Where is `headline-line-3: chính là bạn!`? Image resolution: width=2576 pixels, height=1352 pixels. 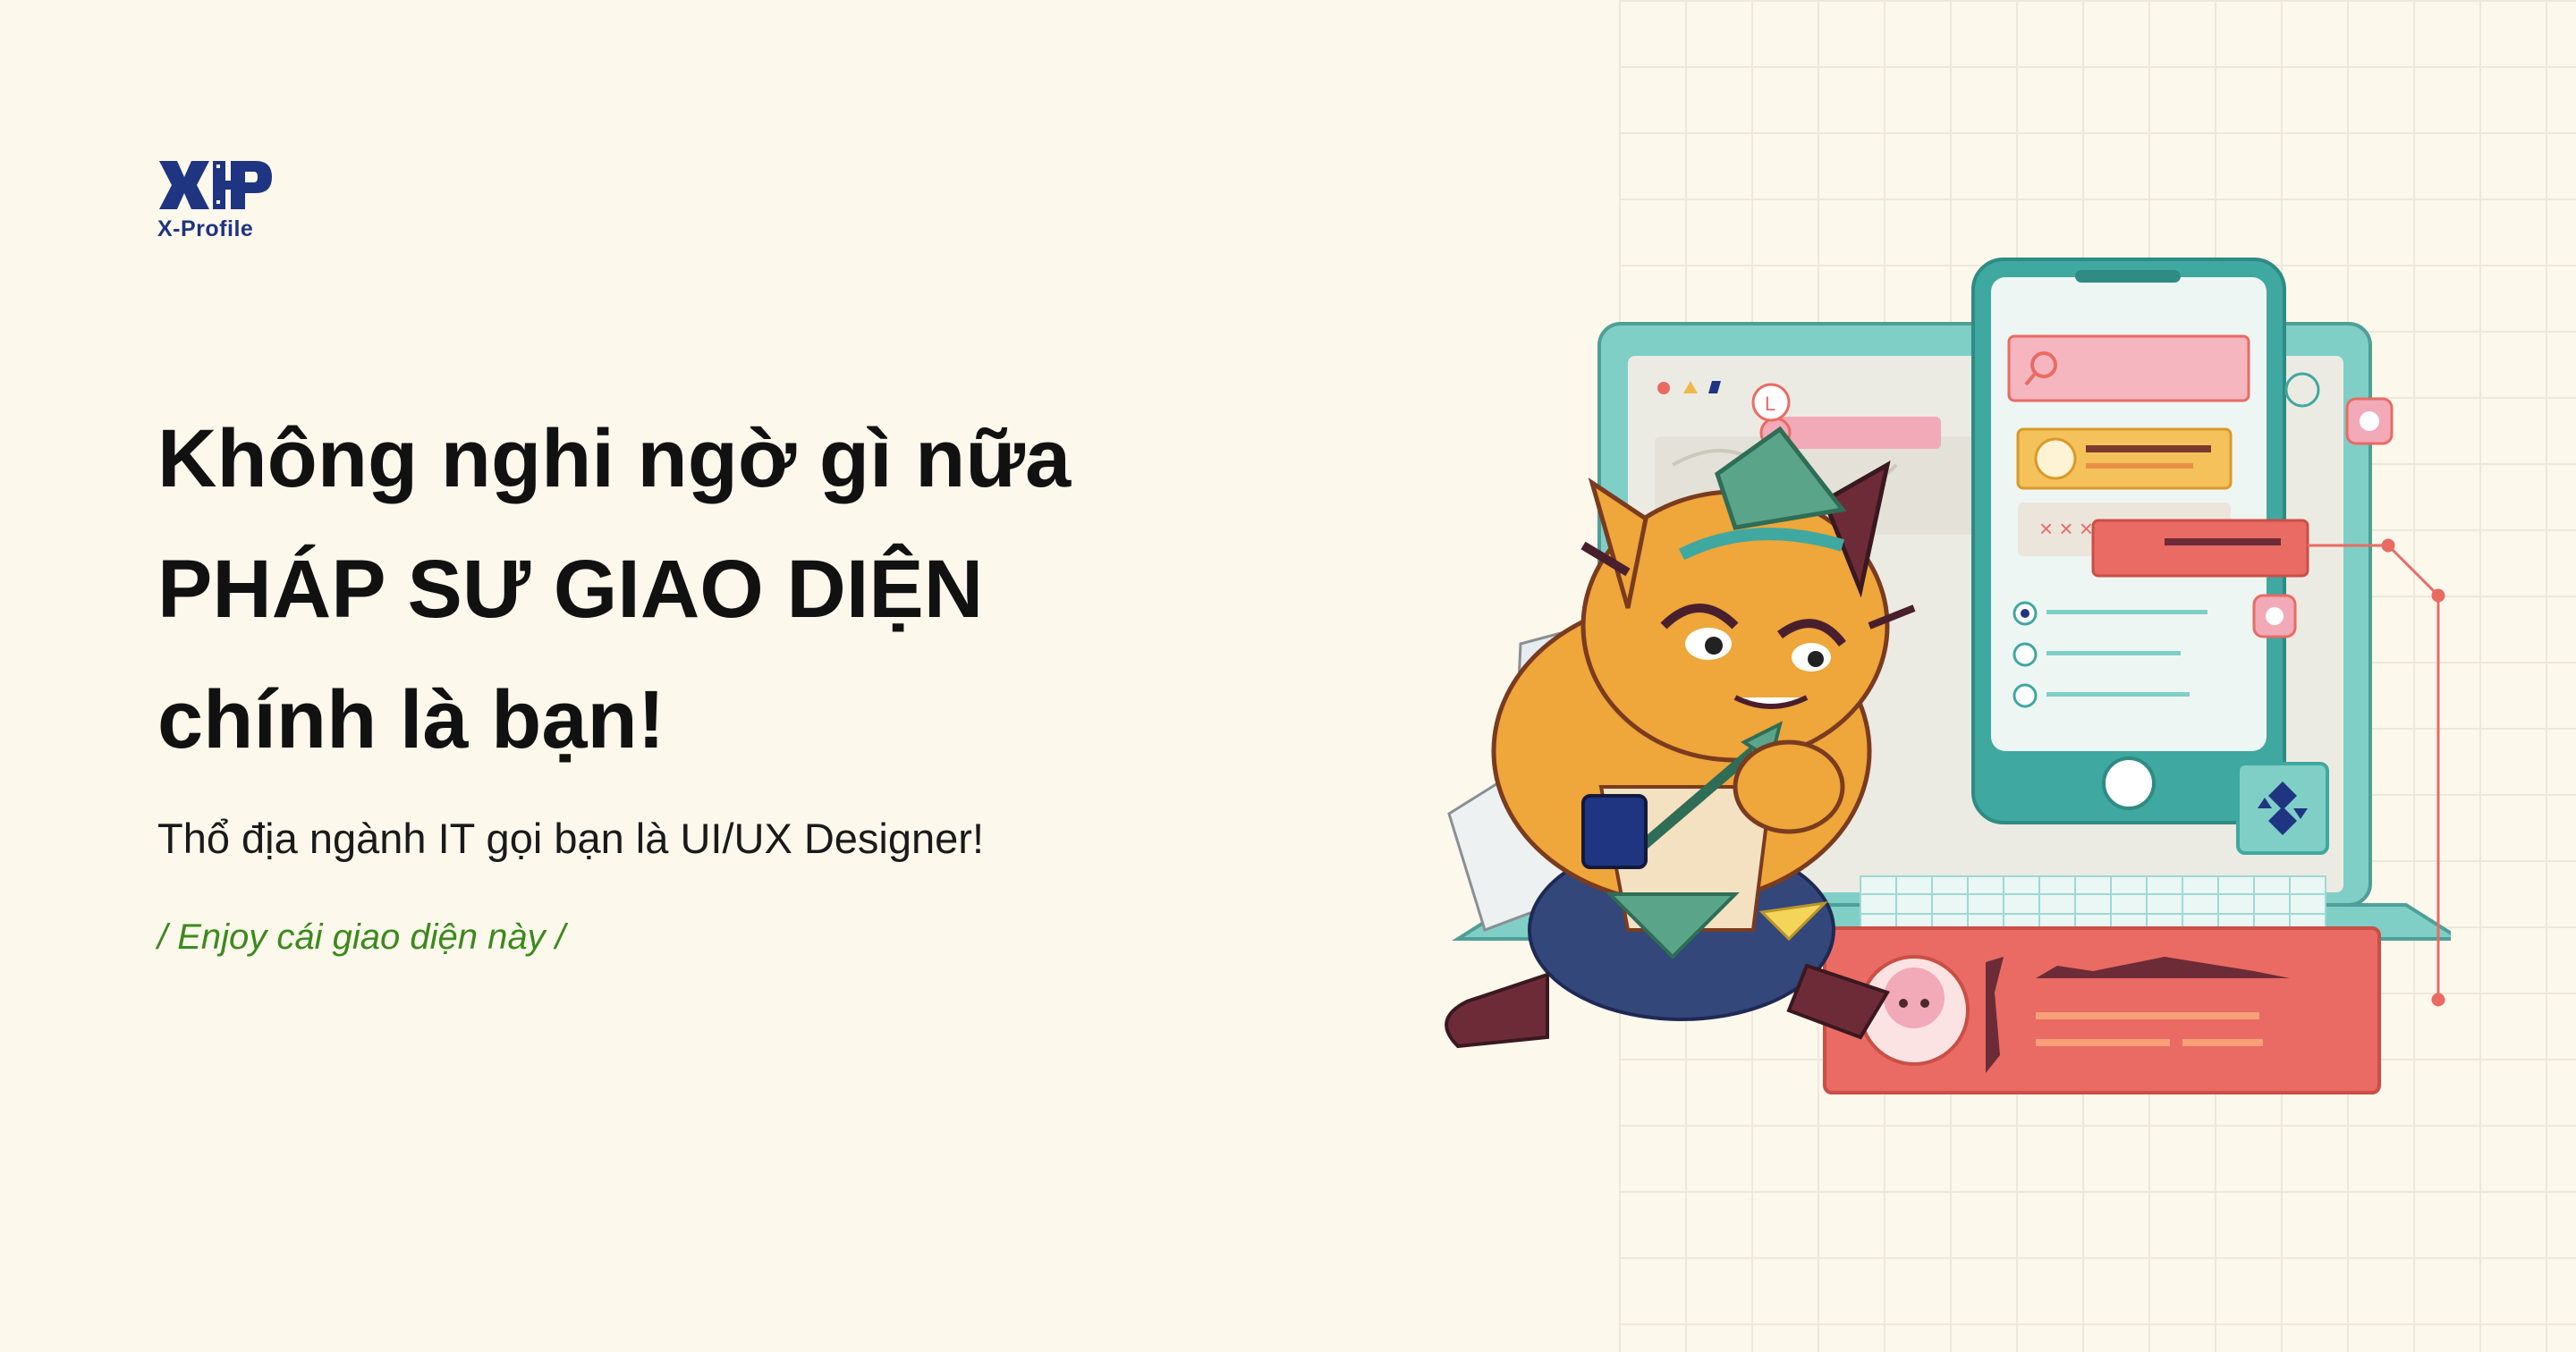 headline-line-3: chính là bạn! is located at coordinates (411, 719).